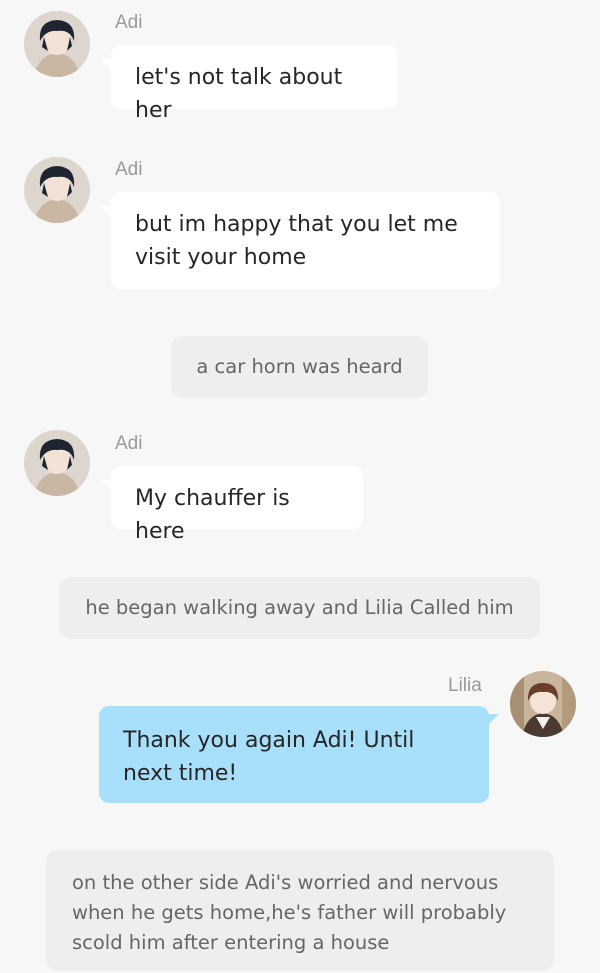 The height and width of the screenshot is (973, 600). Describe the element at coordinates (465, 685) in the screenshot. I see `sender-name: Lilia` at that location.